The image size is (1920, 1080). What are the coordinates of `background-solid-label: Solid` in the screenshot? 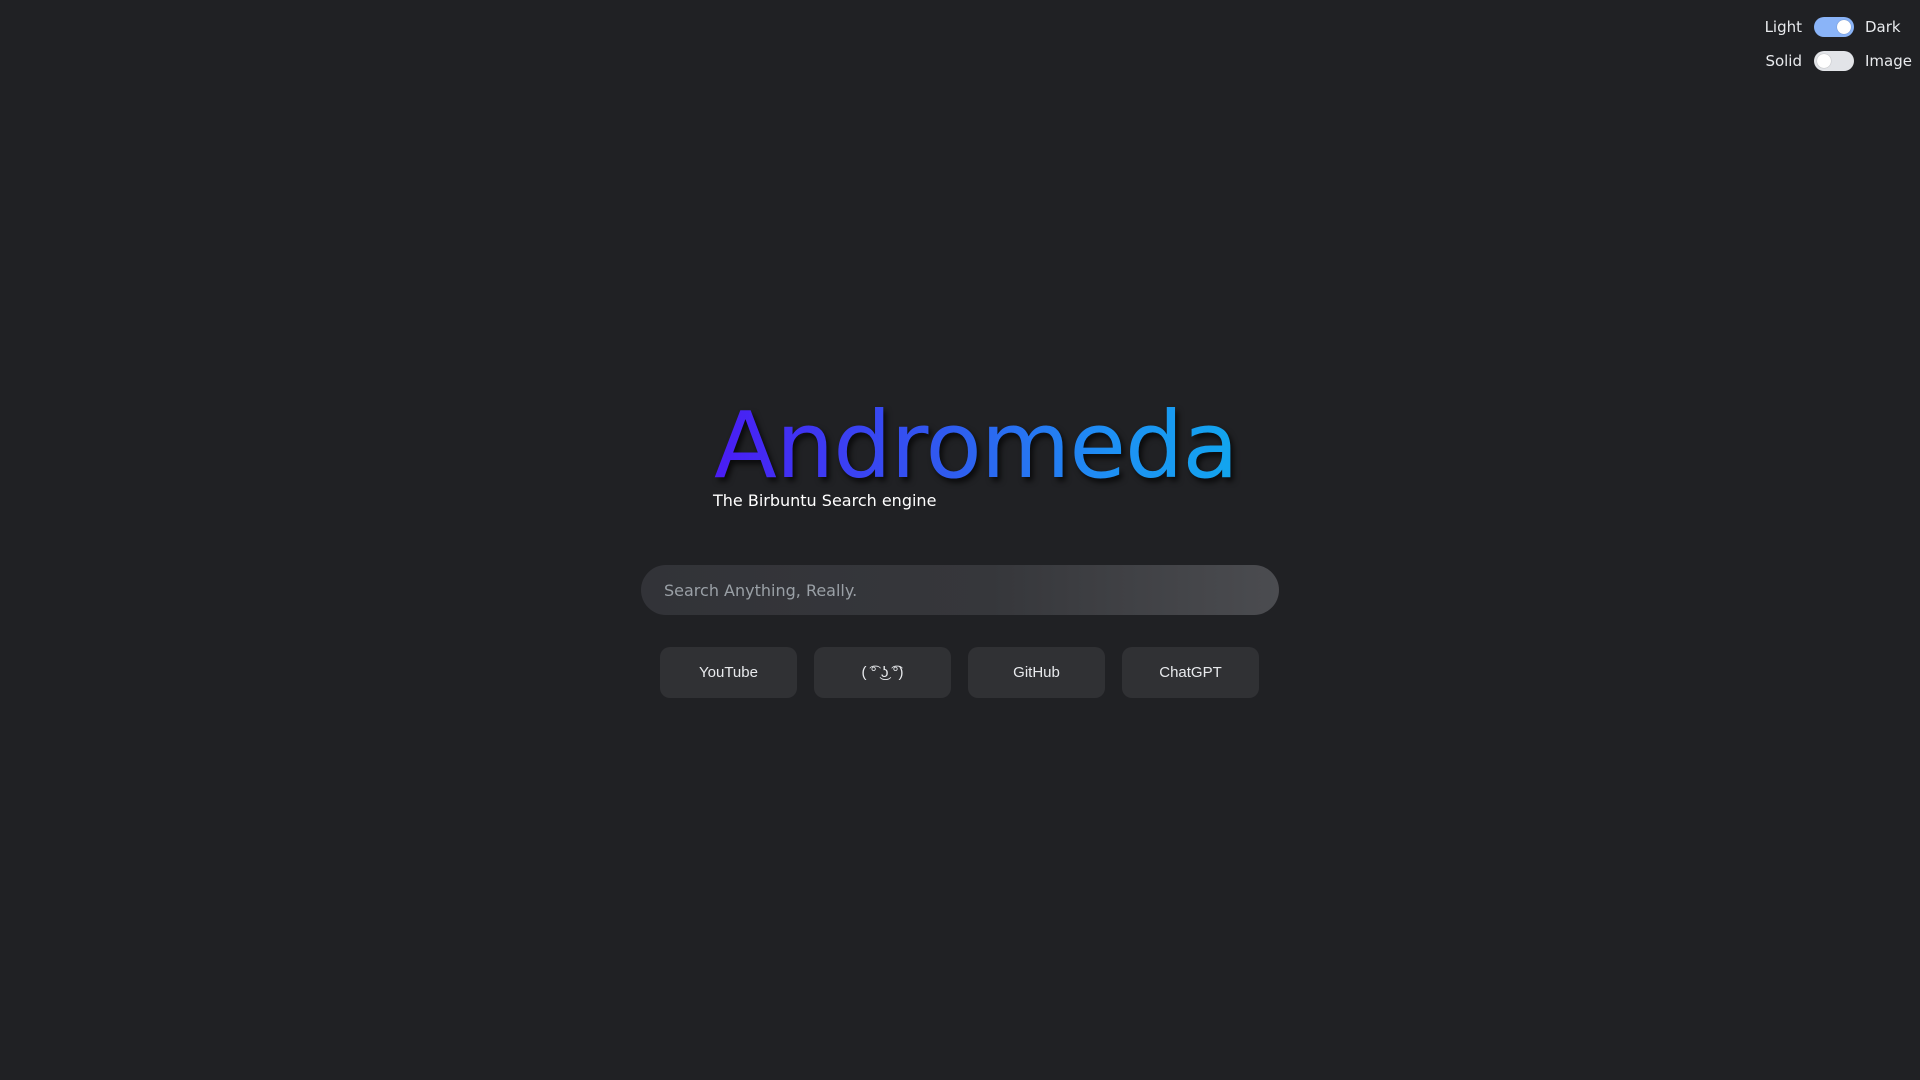 It's located at (1783, 61).